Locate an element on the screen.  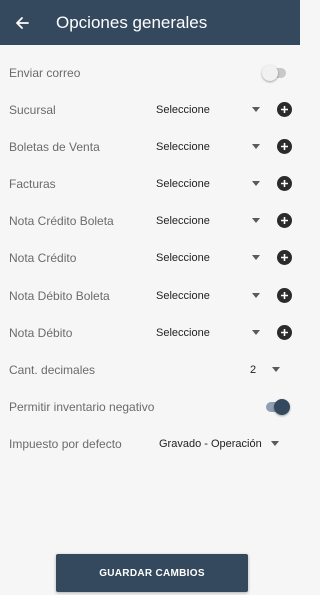
add-nota-credito-boleta-button is located at coordinates (284, 220).